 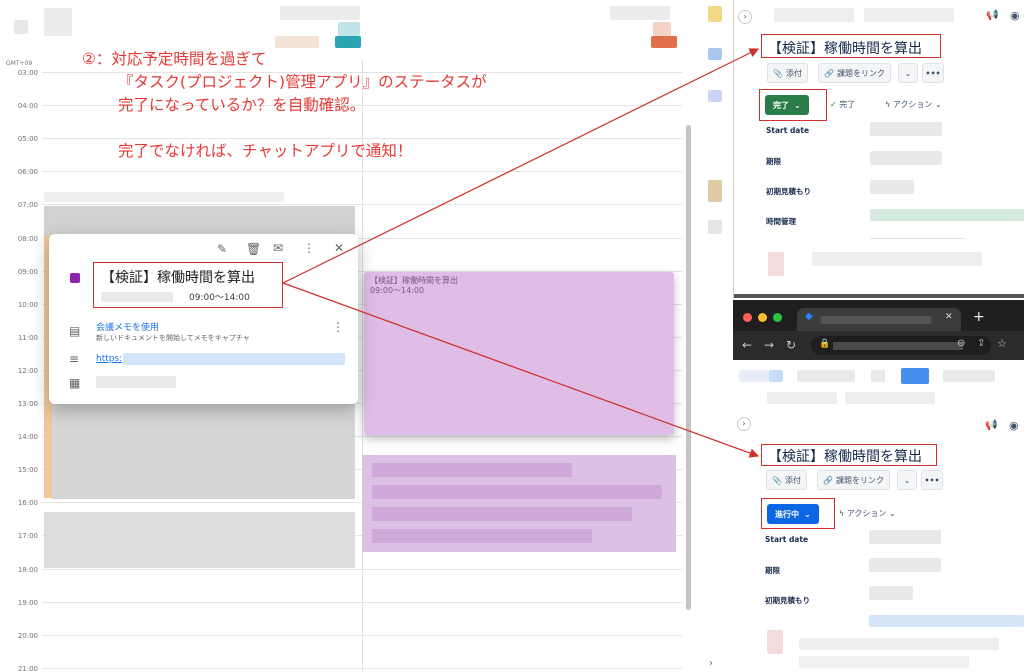 I want to click on description-icon: ≡, so click(x=74, y=359).